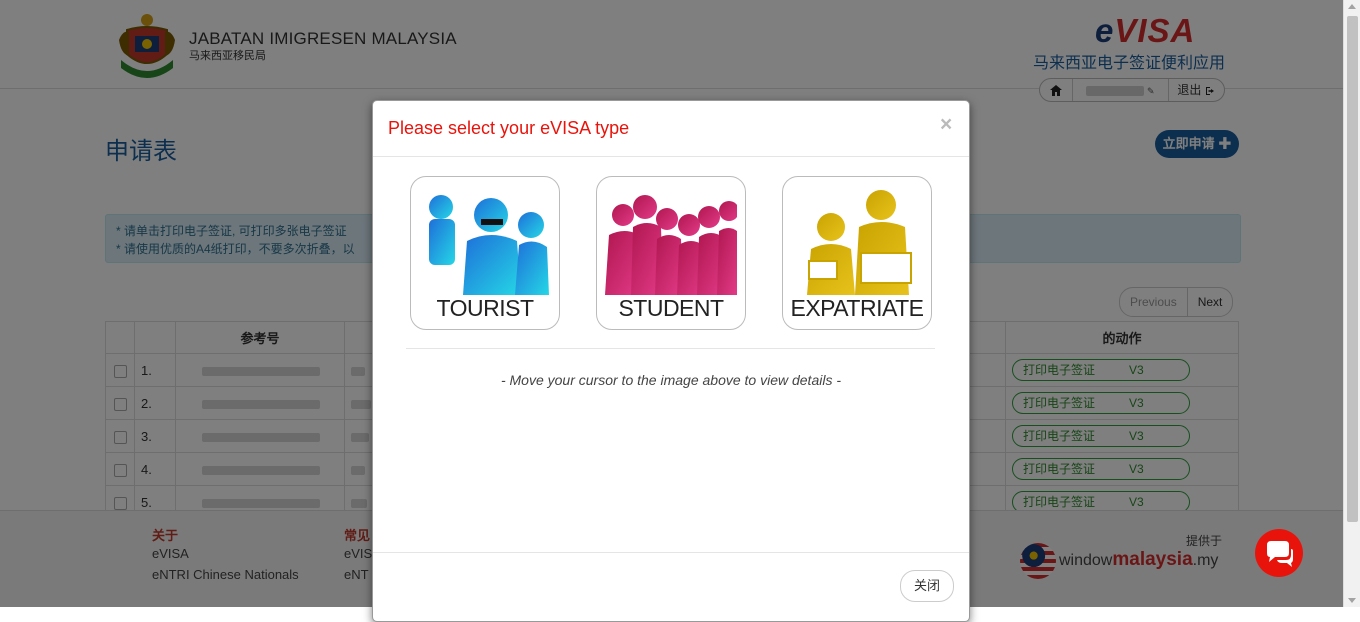  I want to click on tourist-option: TOURIST, so click(485, 253).